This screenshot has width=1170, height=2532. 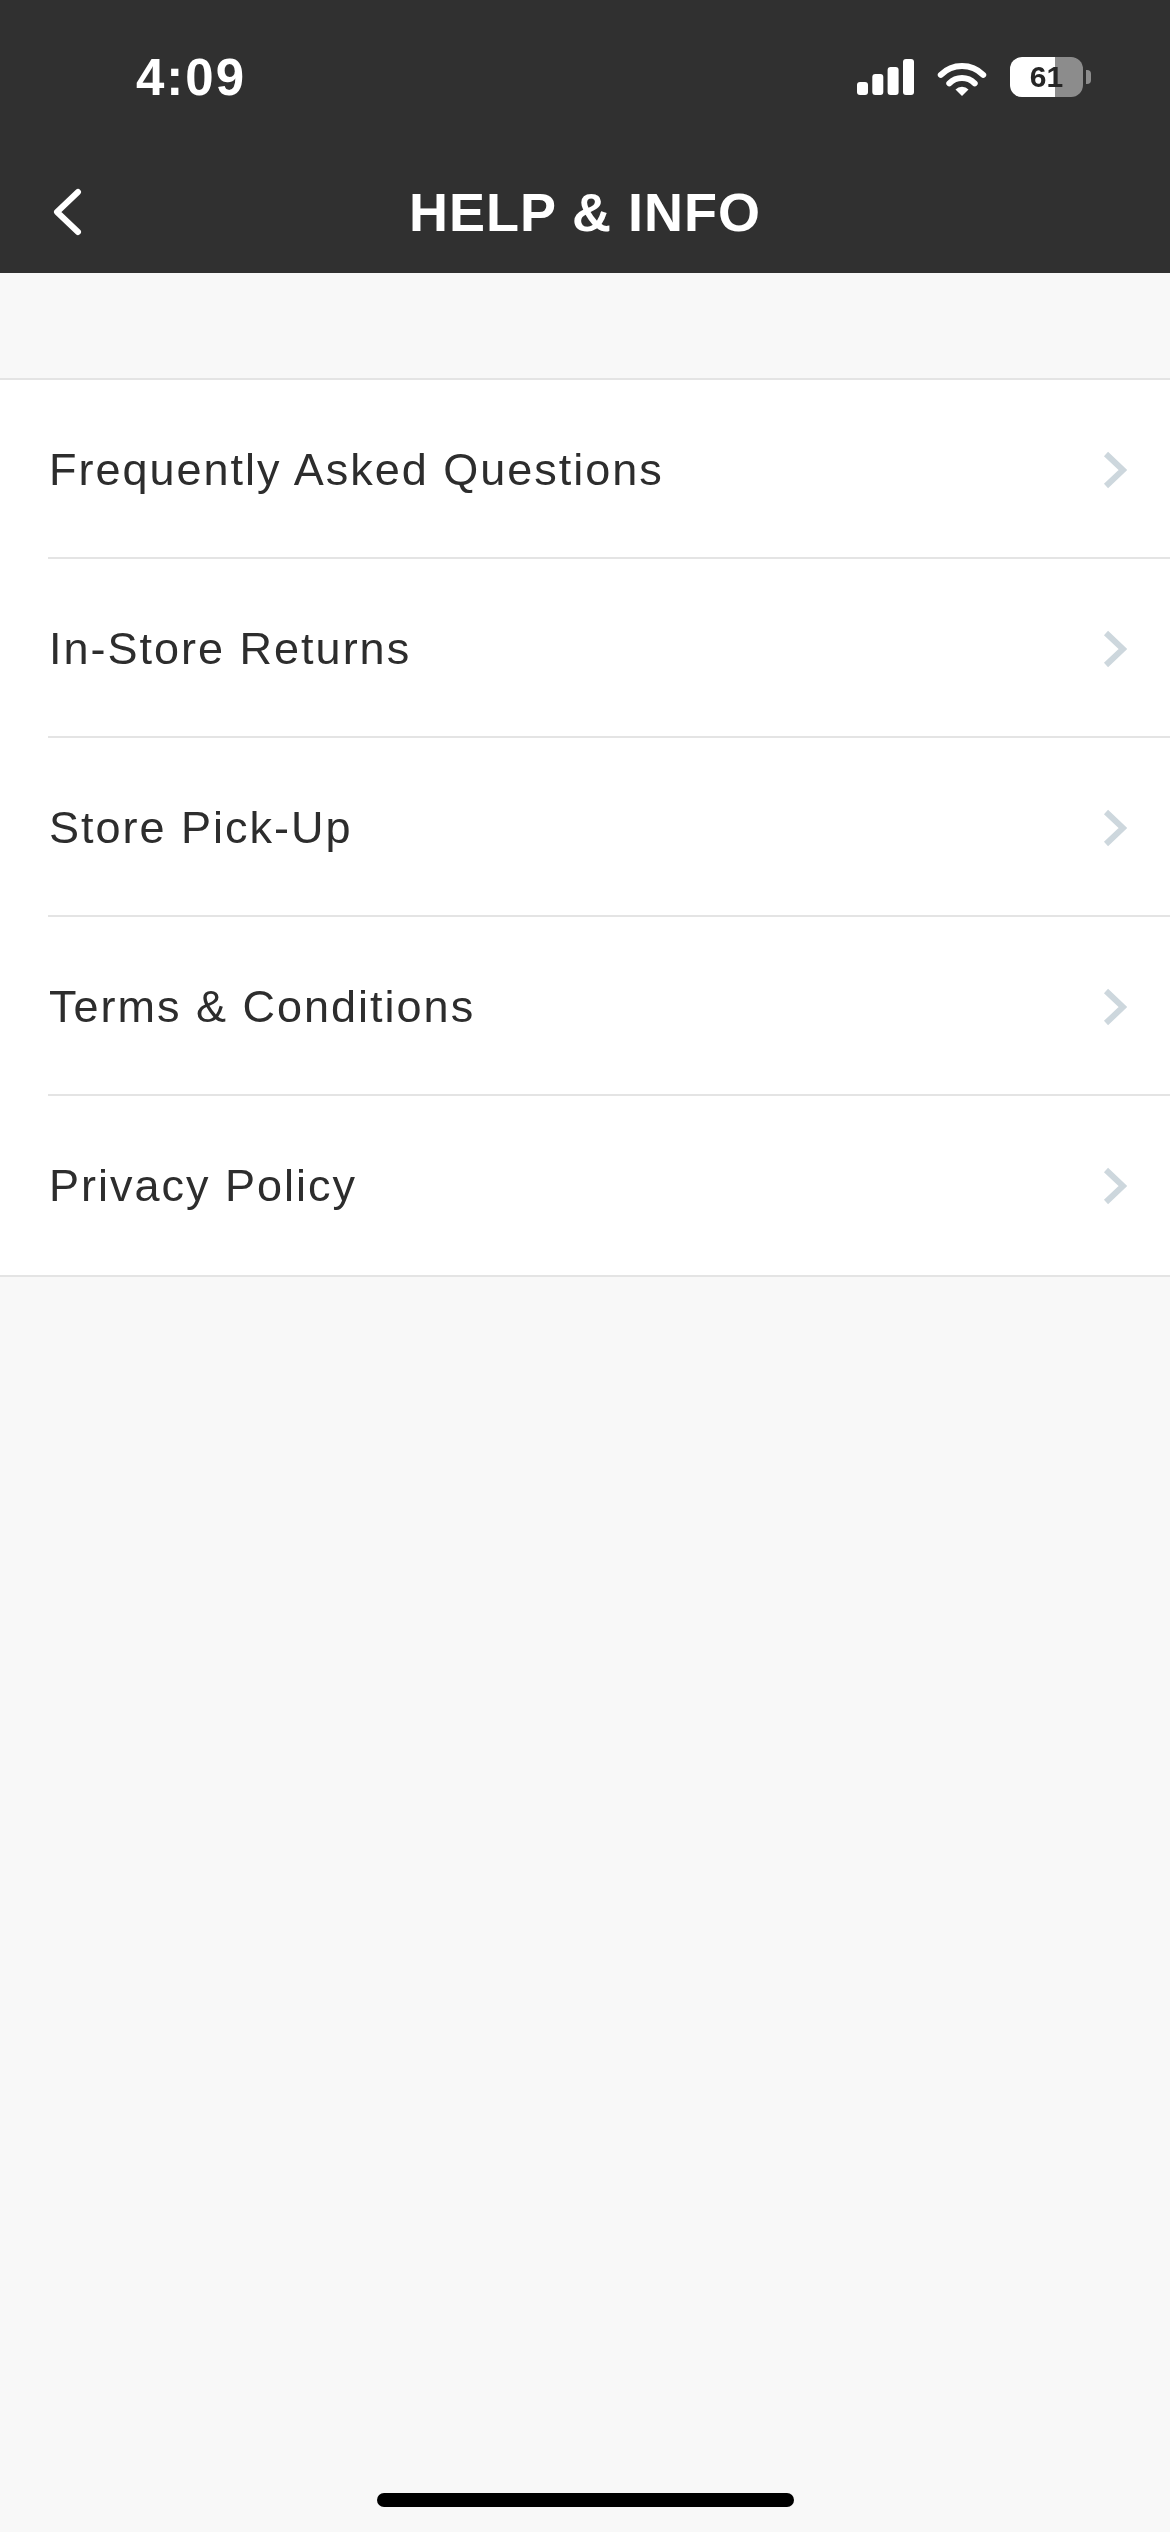 What do you see at coordinates (67, 211) in the screenshot?
I see `back-icon` at bounding box center [67, 211].